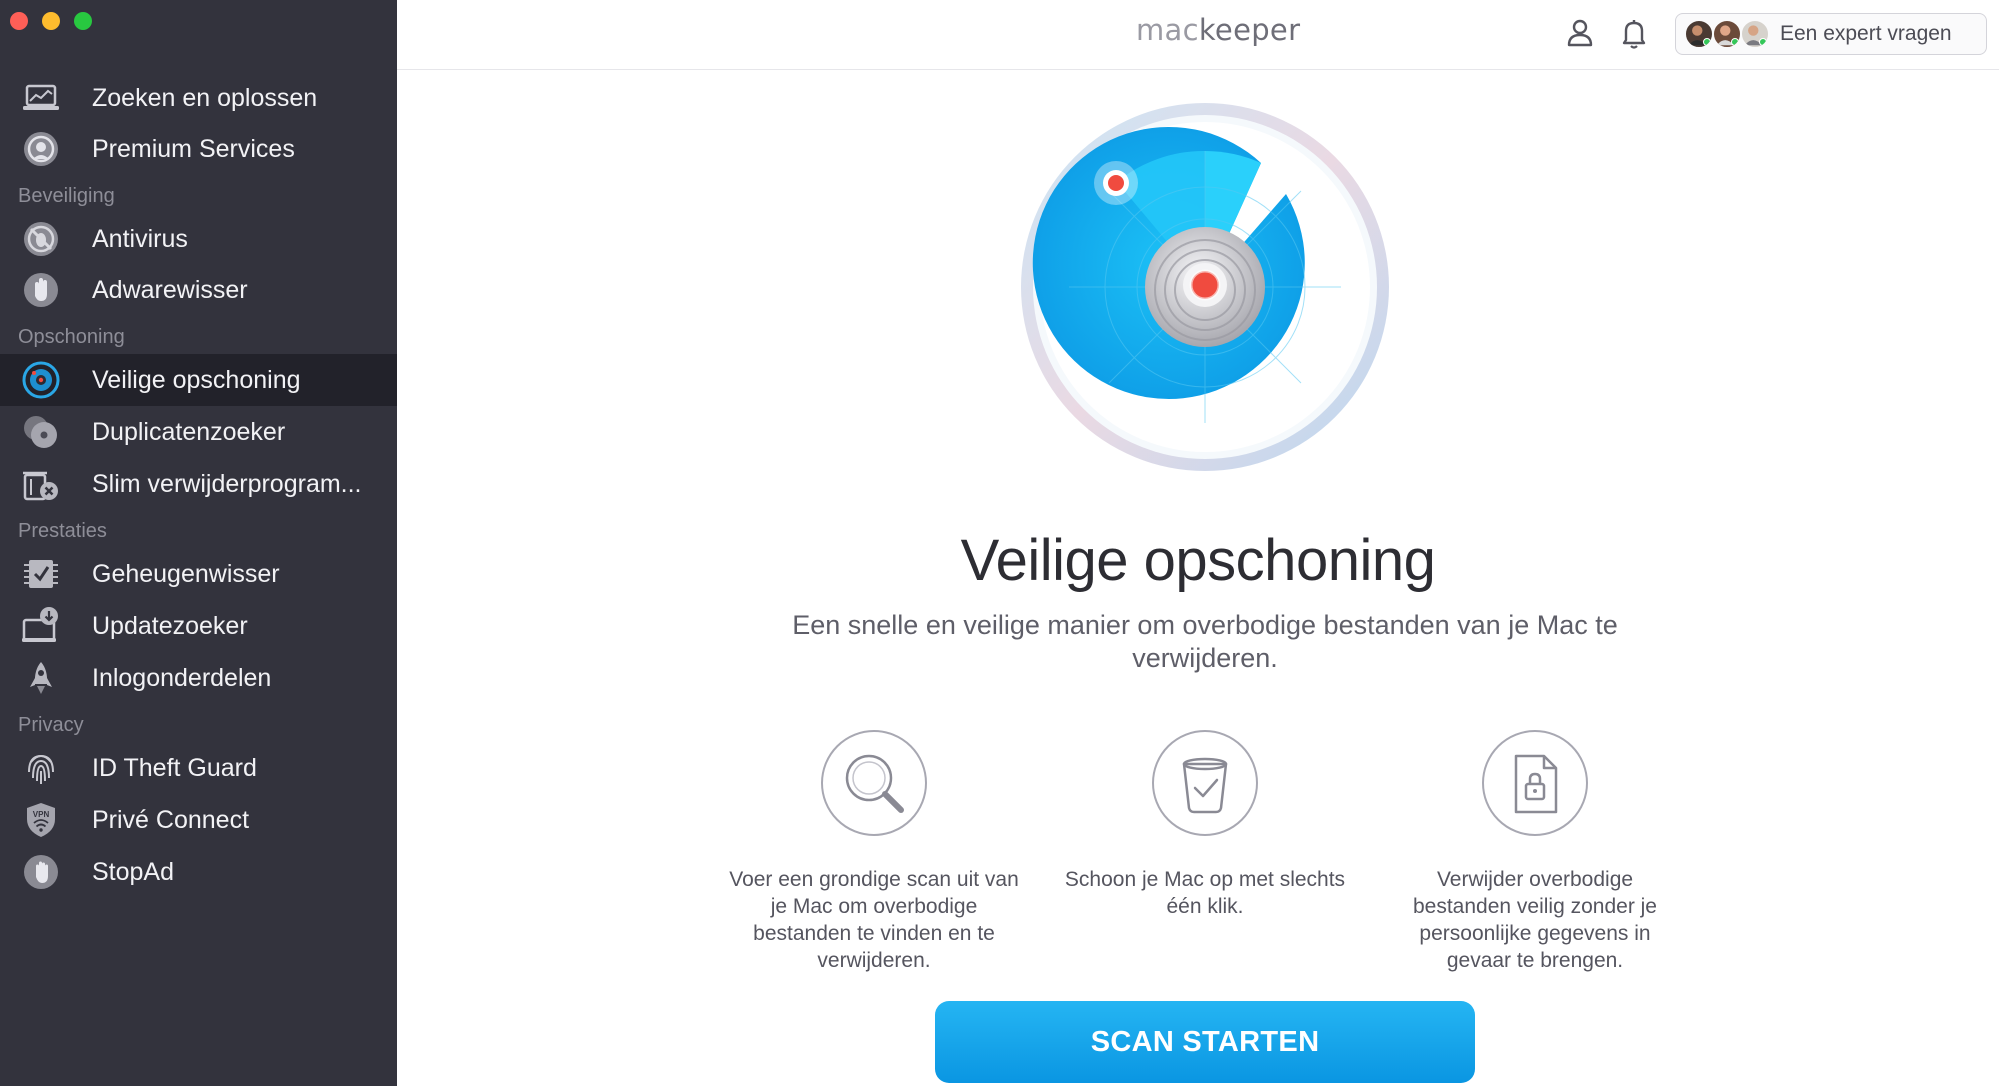  What do you see at coordinates (182, 677) in the screenshot?
I see `sidebar-item-label: Inlogonderdelen` at bounding box center [182, 677].